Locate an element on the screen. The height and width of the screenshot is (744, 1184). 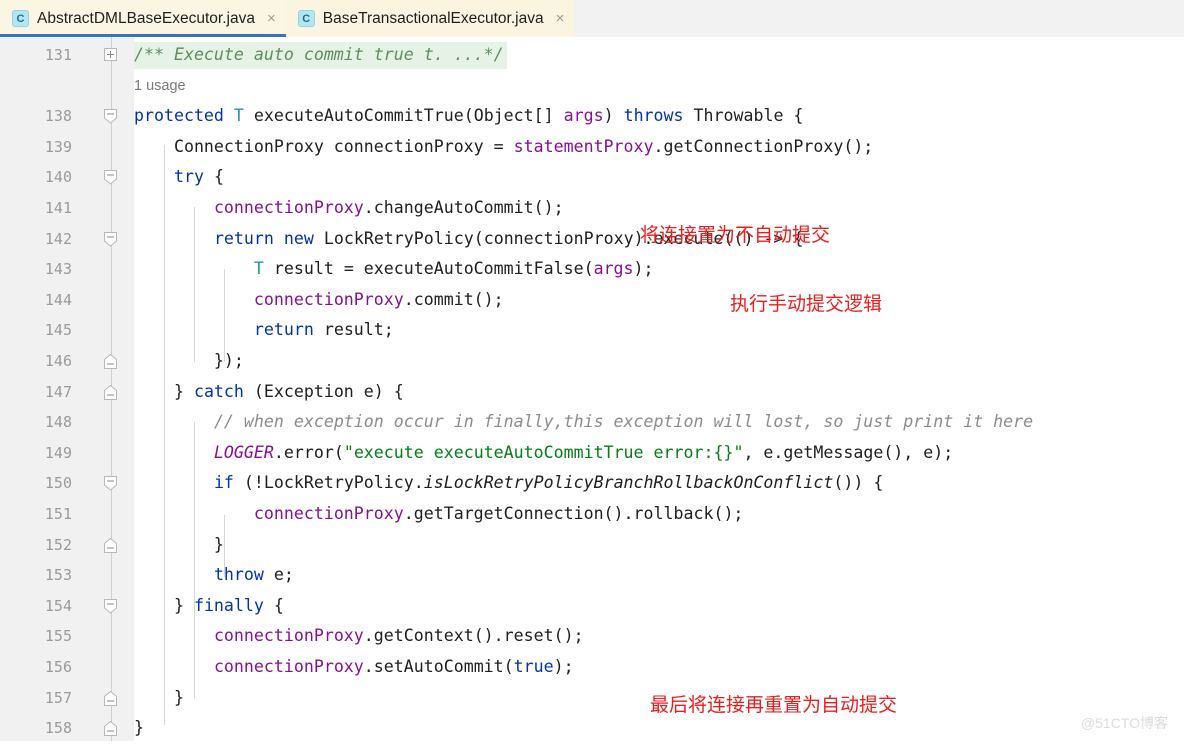
tab-basetransactionalexecutor: C BaseTransactionalExecutor.java × is located at coordinates (430, 18).